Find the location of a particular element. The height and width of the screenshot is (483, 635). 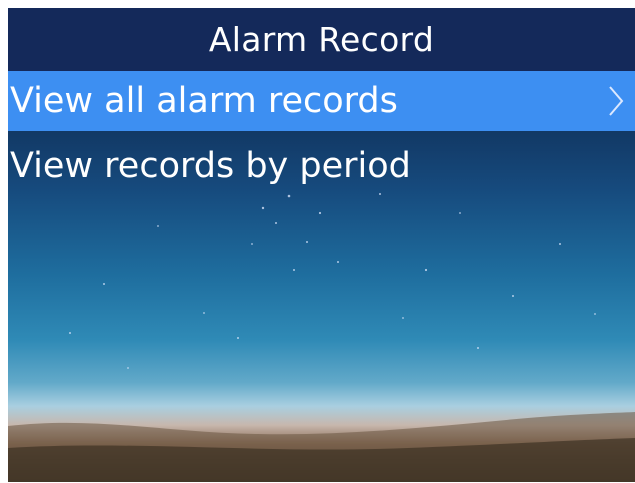

title-bar: Alarm Record is located at coordinates (321, 39).